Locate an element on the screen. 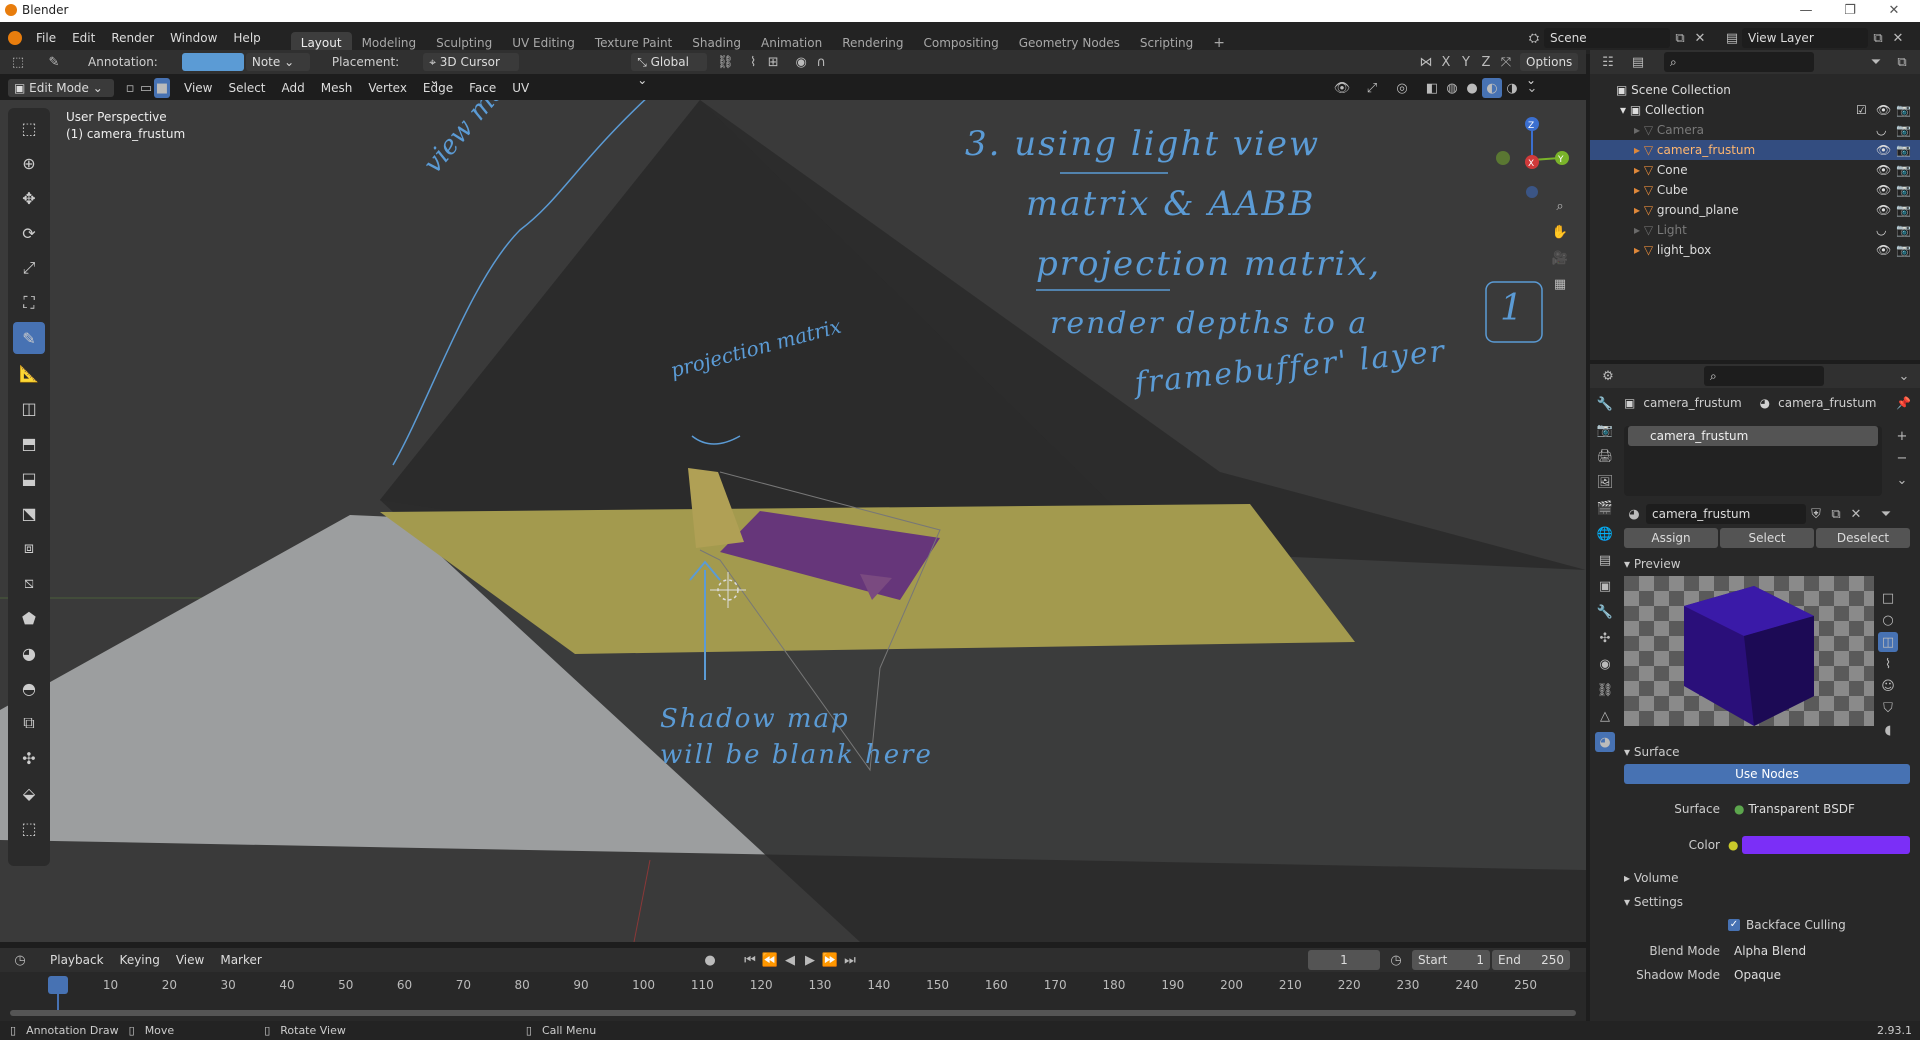 The height and width of the screenshot is (1040, 1920). fake-user-icon: ⛨ is located at coordinates (1816, 514).